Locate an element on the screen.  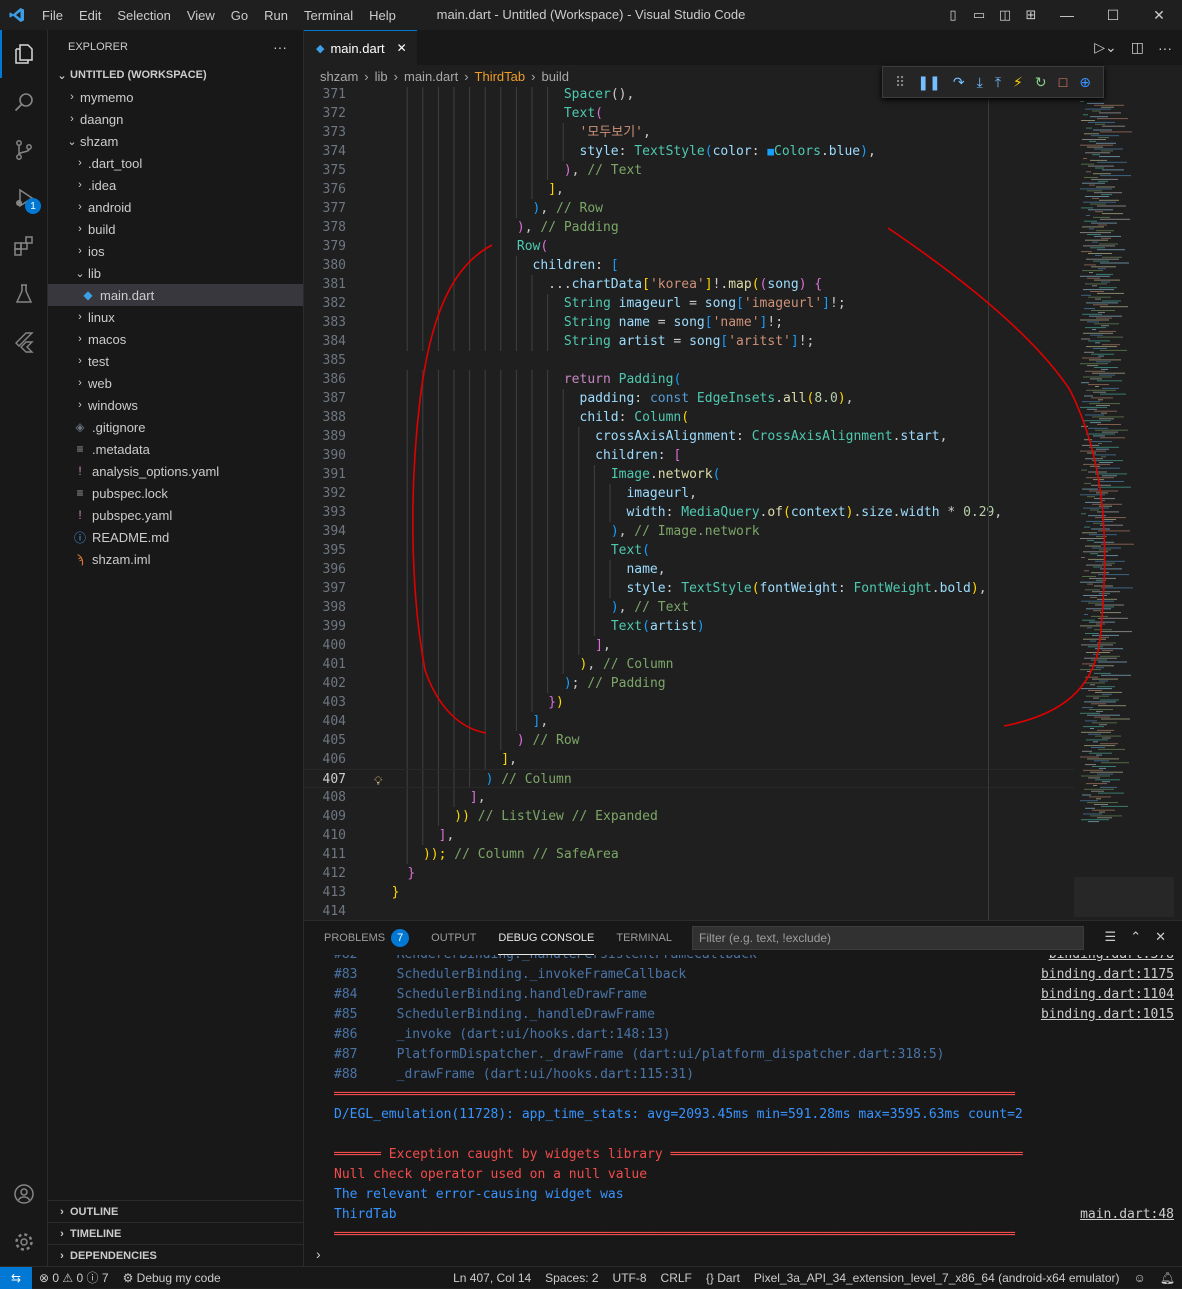
tree-item-lib: ⌄ lib is located at coordinates (175, 273).